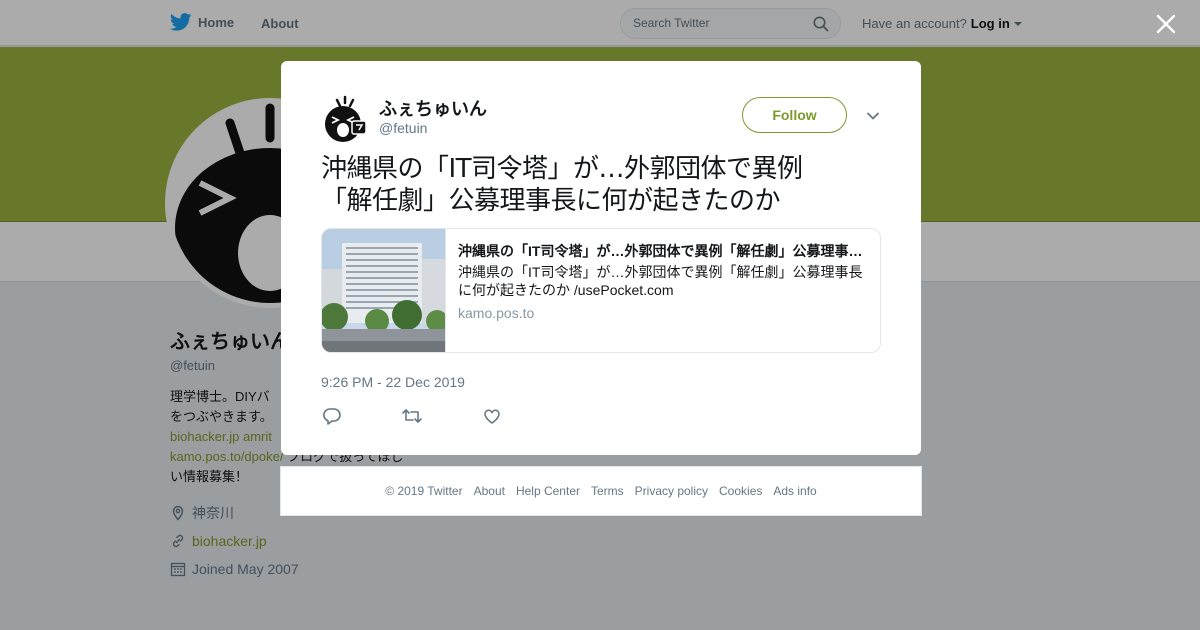 This screenshot has width=1200, height=630. What do you see at coordinates (433, 108) in the screenshot?
I see `author-name: ふぇちゅいん` at bounding box center [433, 108].